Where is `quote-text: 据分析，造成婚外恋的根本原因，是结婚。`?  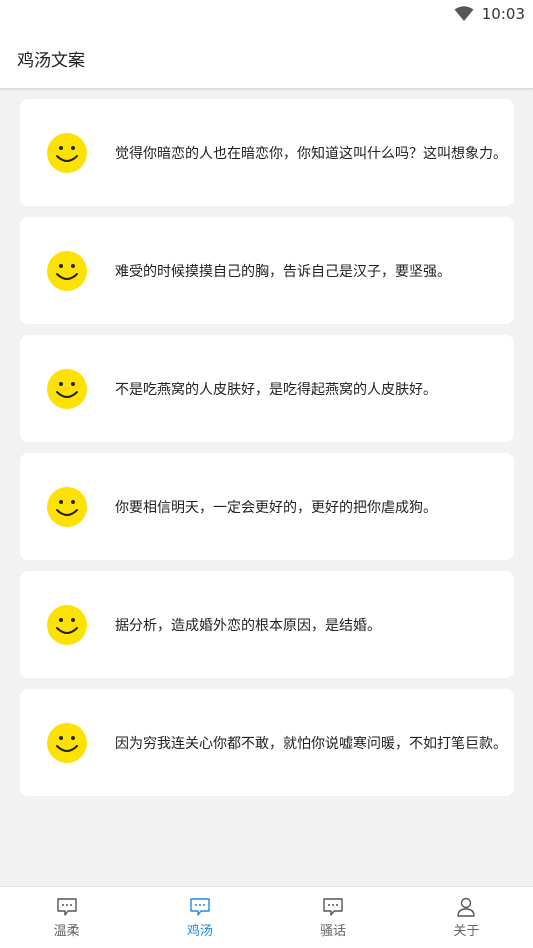 quote-text: 据分析，造成婚外恋的根本原因，是结婚。 is located at coordinates (248, 625).